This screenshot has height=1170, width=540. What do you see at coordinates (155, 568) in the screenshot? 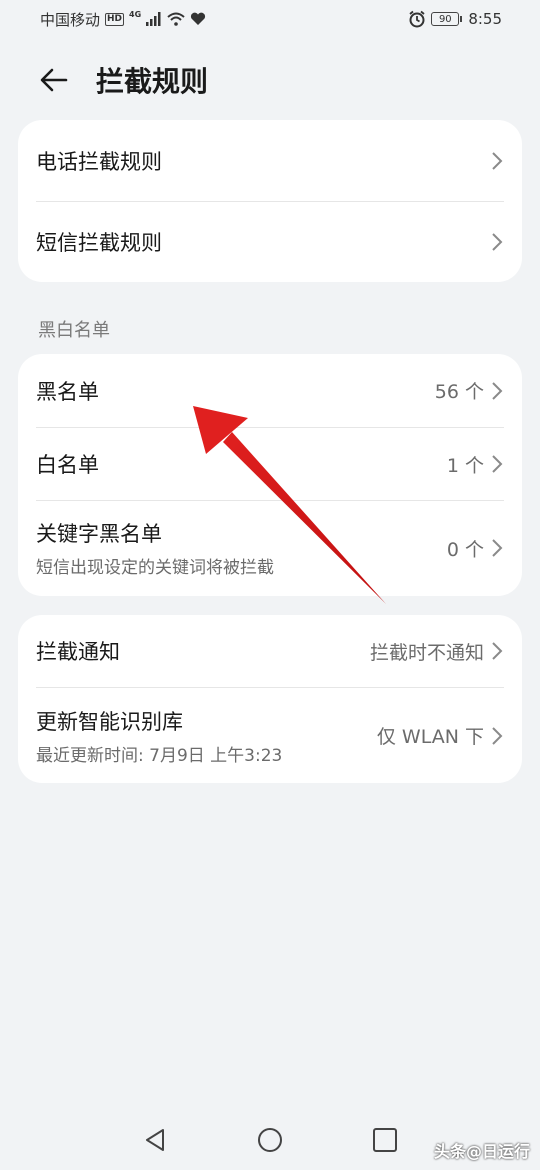
I see `row-description: 短信出现设定的关键词将被拦截` at bounding box center [155, 568].